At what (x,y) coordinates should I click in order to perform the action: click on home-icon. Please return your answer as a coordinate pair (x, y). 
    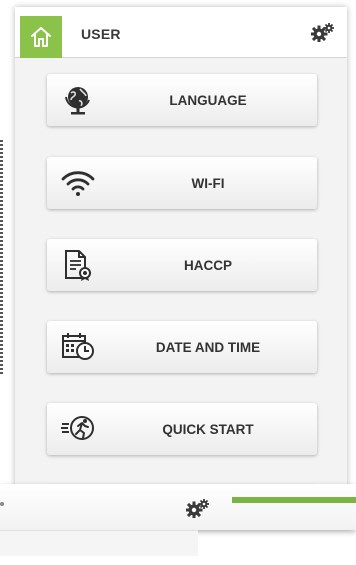
    Looking at the image, I should click on (41, 37).